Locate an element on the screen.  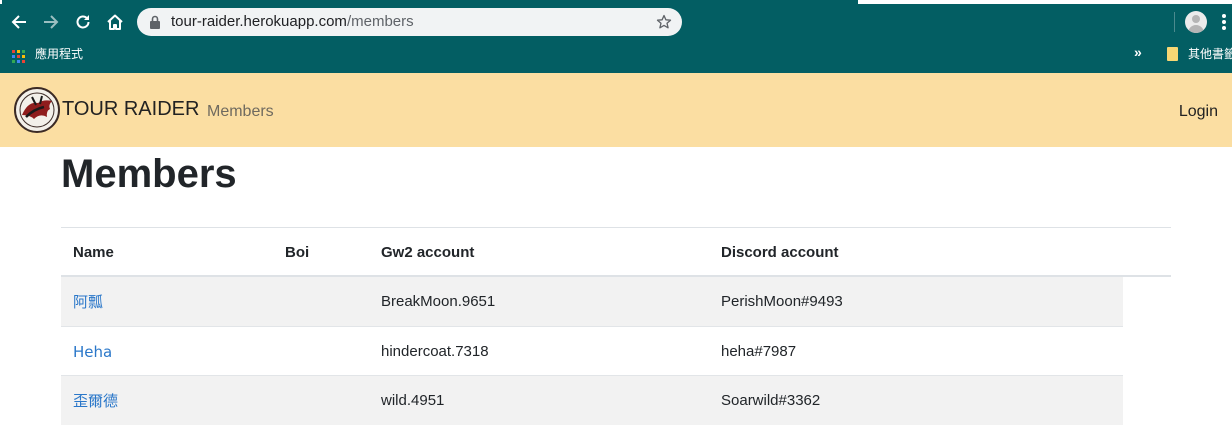
brand-name: TOUR RAIDER is located at coordinates (130, 109).